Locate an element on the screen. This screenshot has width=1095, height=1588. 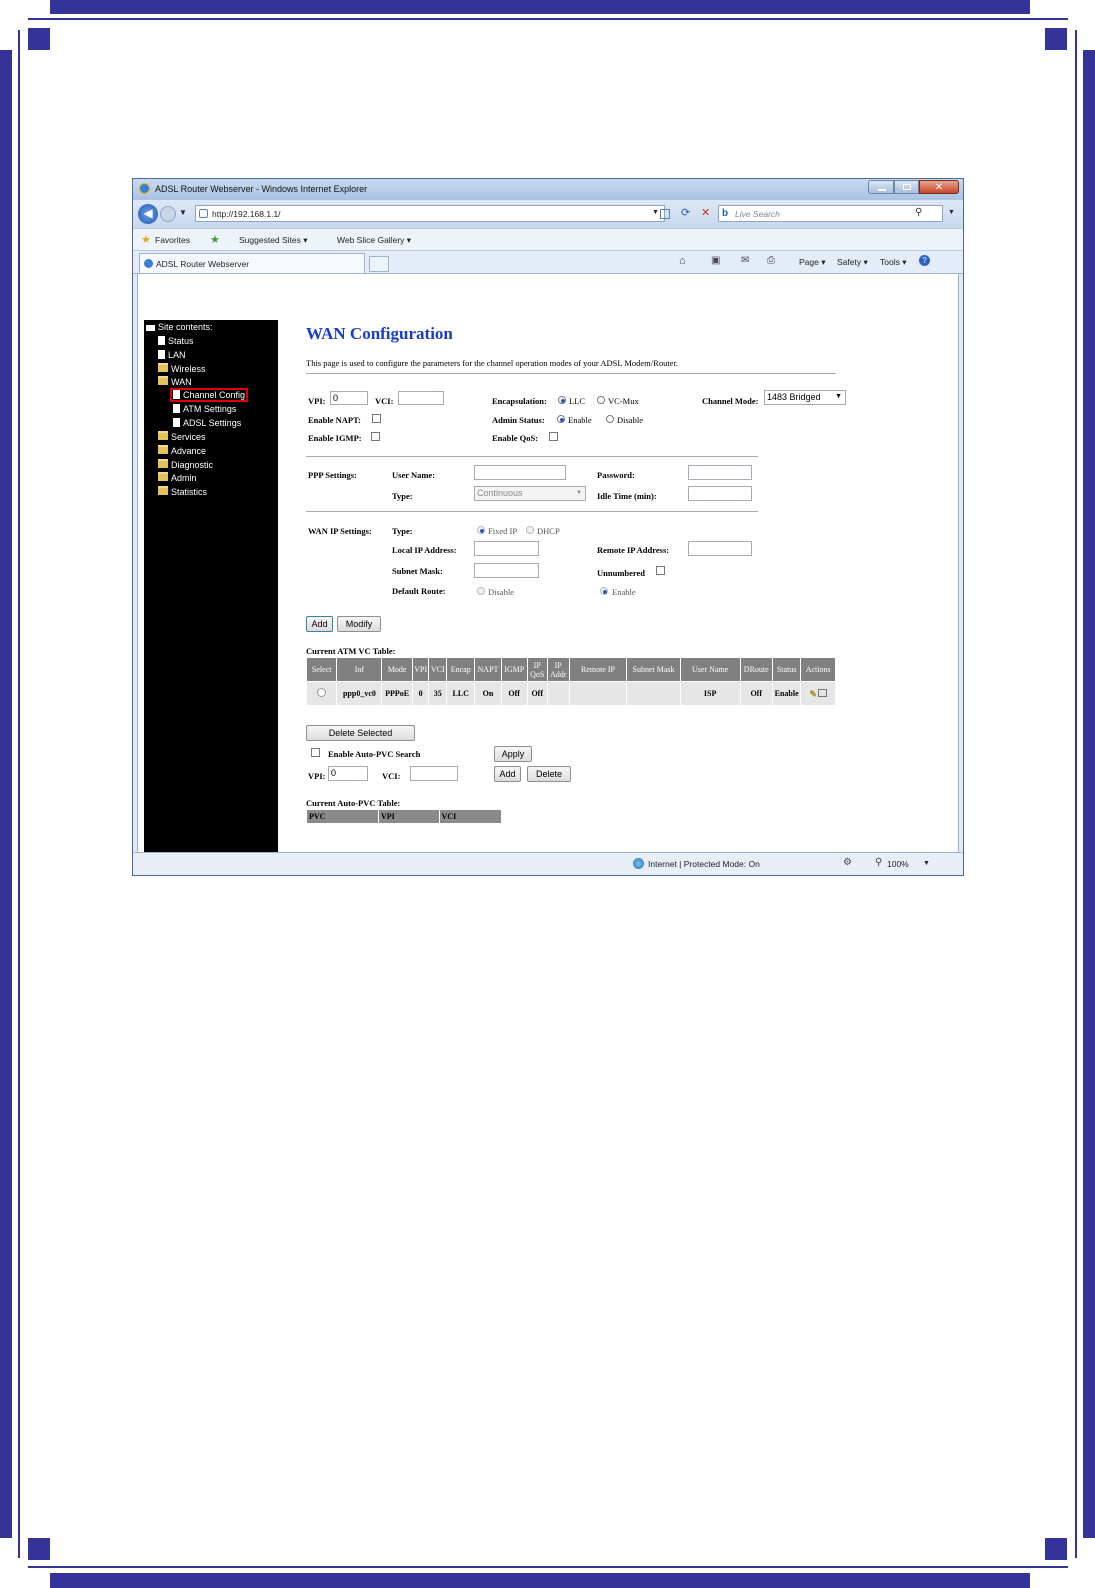
enable-napt-checkbox is located at coordinates (376, 418).